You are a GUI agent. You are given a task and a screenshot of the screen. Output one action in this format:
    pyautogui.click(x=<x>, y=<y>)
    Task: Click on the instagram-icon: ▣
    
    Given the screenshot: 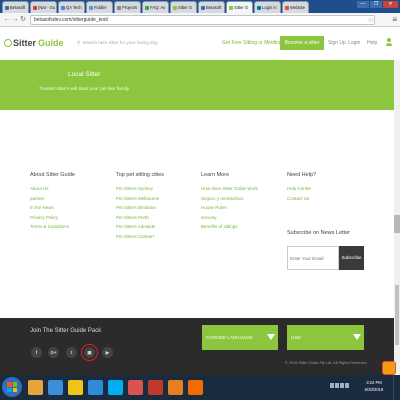 What is the action you would take?
    pyautogui.click(x=89, y=352)
    